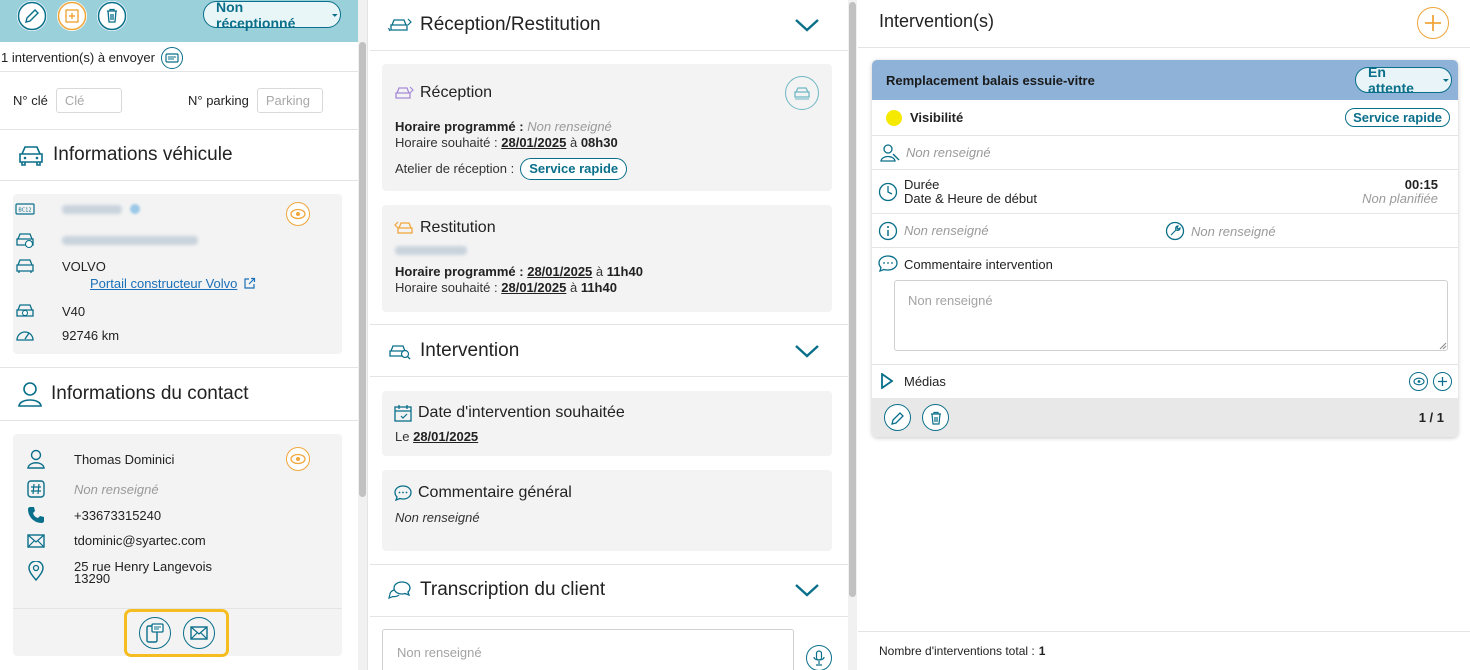 Image resolution: width=1470 pixels, height=670 pixels. I want to click on delete-button, so click(112, 16).